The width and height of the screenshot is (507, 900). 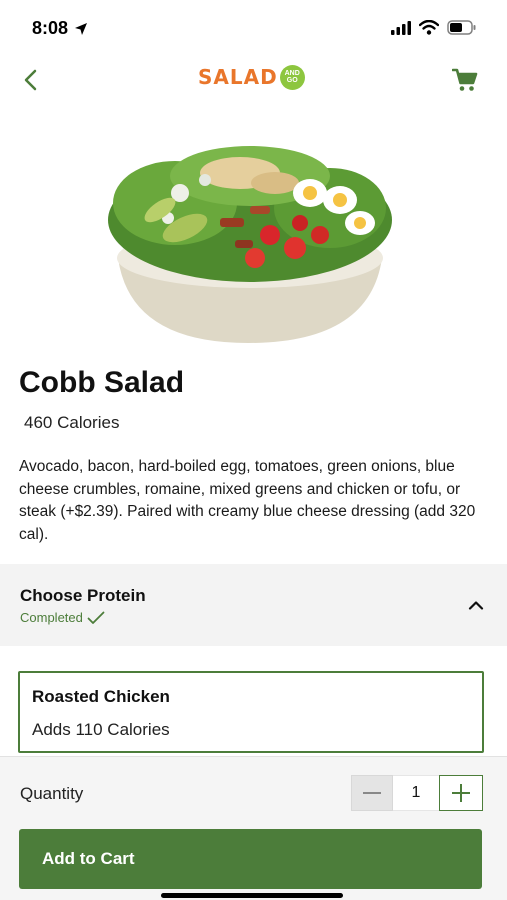 What do you see at coordinates (250, 859) in the screenshot?
I see `add-to-cart-button: Add to Cart` at bounding box center [250, 859].